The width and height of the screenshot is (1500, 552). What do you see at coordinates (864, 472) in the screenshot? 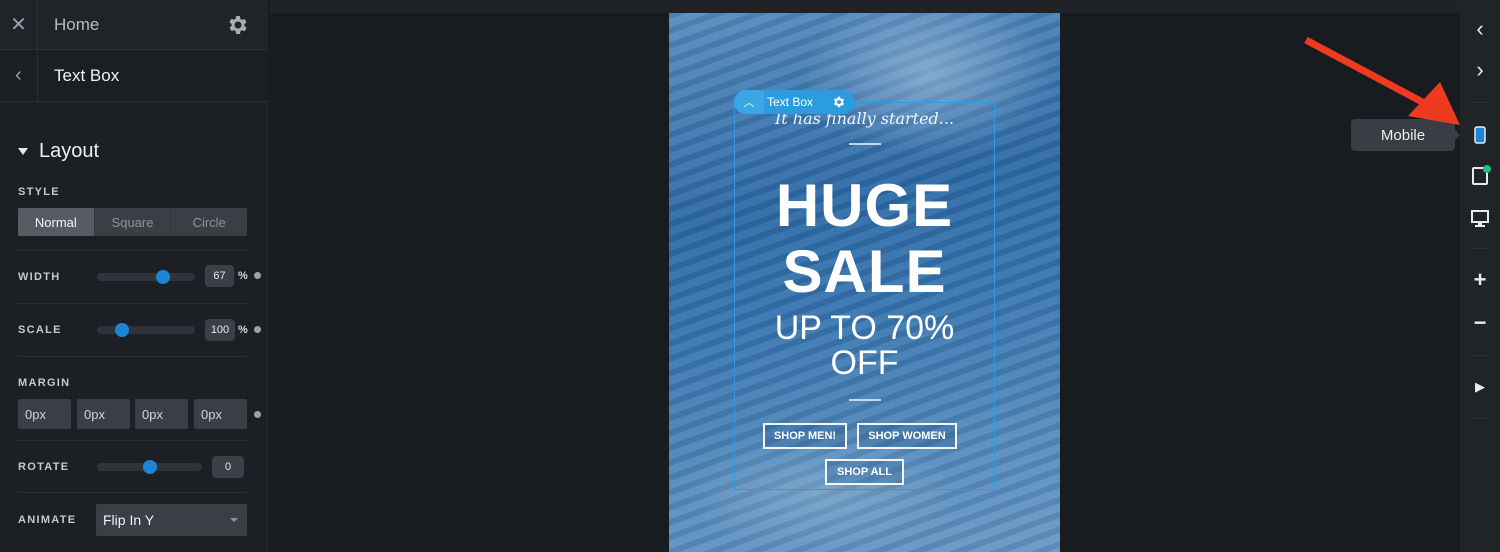
I see `shop-all-button: SHOP ALL` at bounding box center [864, 472].